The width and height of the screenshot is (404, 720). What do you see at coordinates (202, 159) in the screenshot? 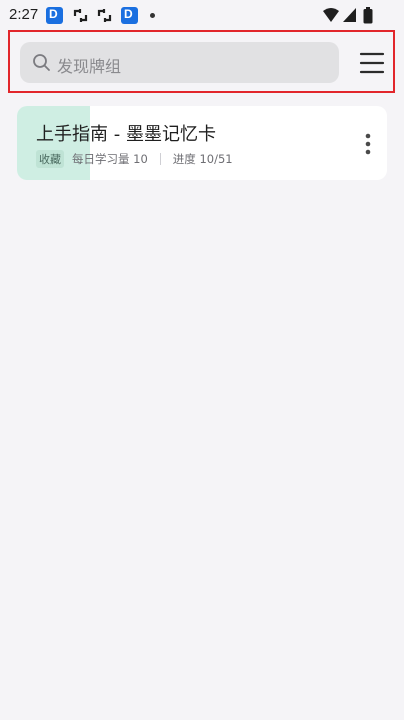
I see `deck-progress-text: 进度 10/51` at bounding box center [202, 159].